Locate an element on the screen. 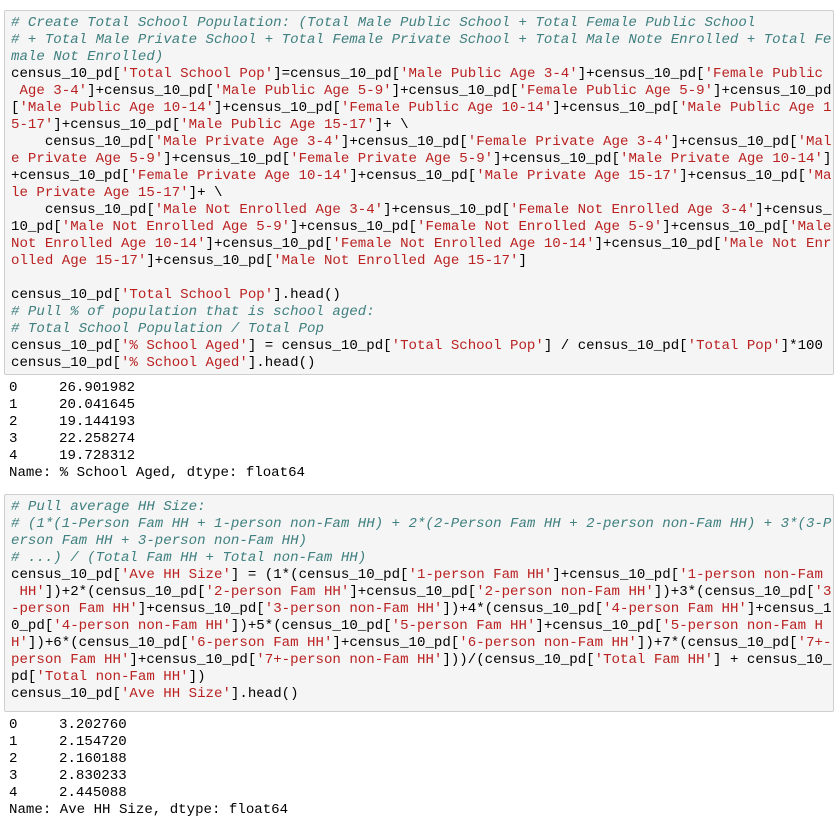 The width and height of the screenshot is (840, 821). code-string: '2-person non-Fam HH' is located at coordinates (565, 592).